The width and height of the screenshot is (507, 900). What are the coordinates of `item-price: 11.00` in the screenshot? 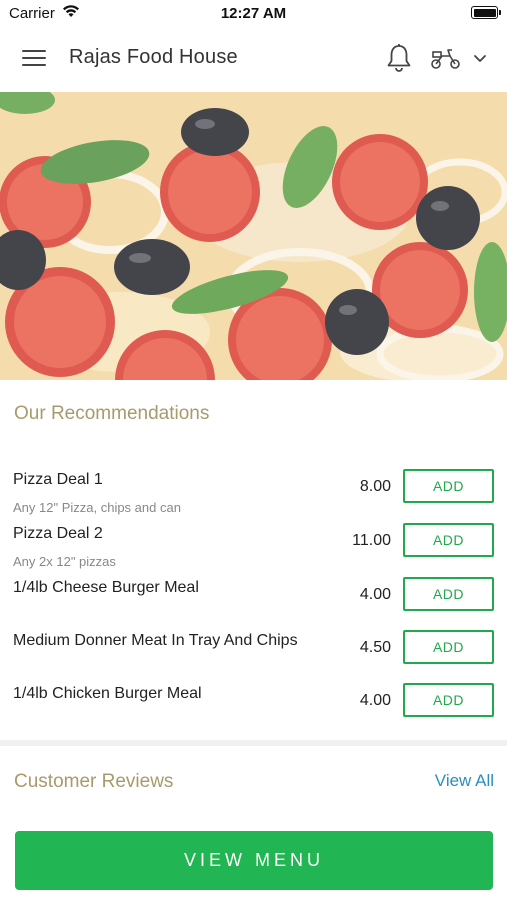 It's located at (371, 540).